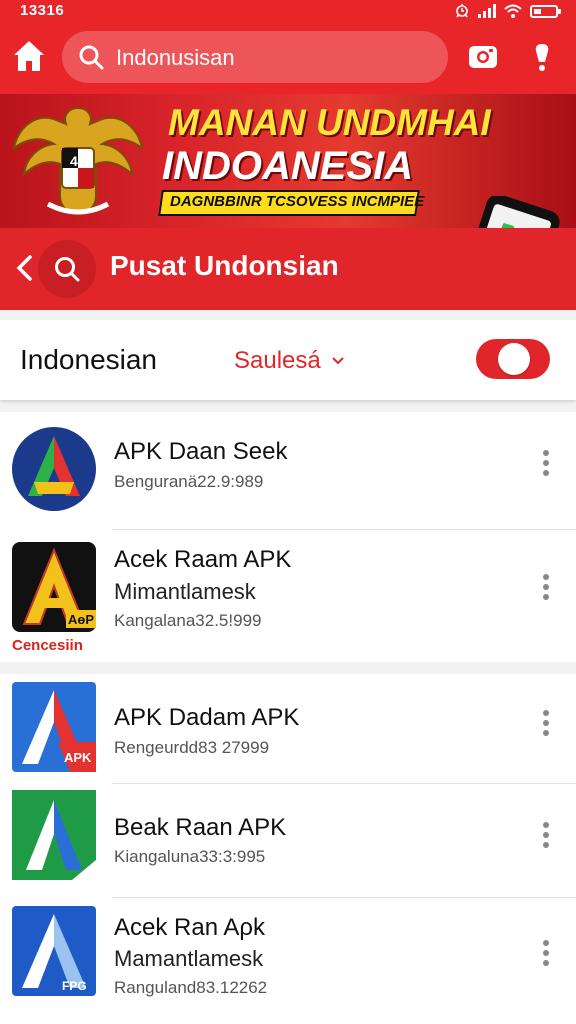 The width and height of the screenshot is (576, 1024). What do you see at coordinates (47, 645) in the screenshot?
I see `app-caption: Cencesiin` at bounding box center [47, 645].